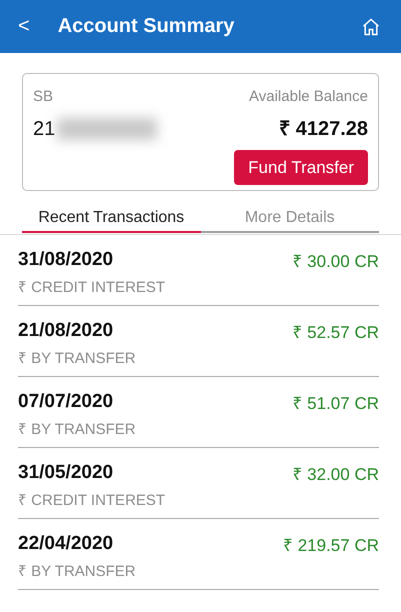 The width and height of the screenshot is (401, 612). I want to click on transaction-amount: ₹ 52.57 CR, so click(335, 333).